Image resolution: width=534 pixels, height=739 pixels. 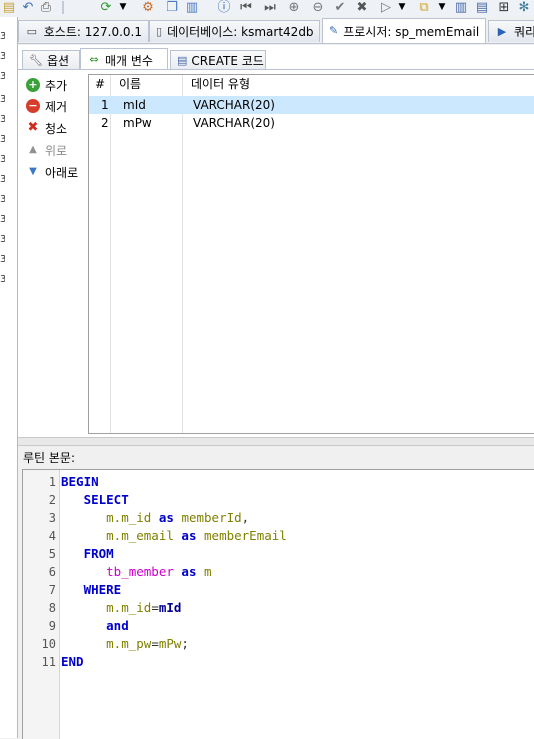 I want to click on tab-parameters-label: 매개 변수, so click(x=129, y=60).